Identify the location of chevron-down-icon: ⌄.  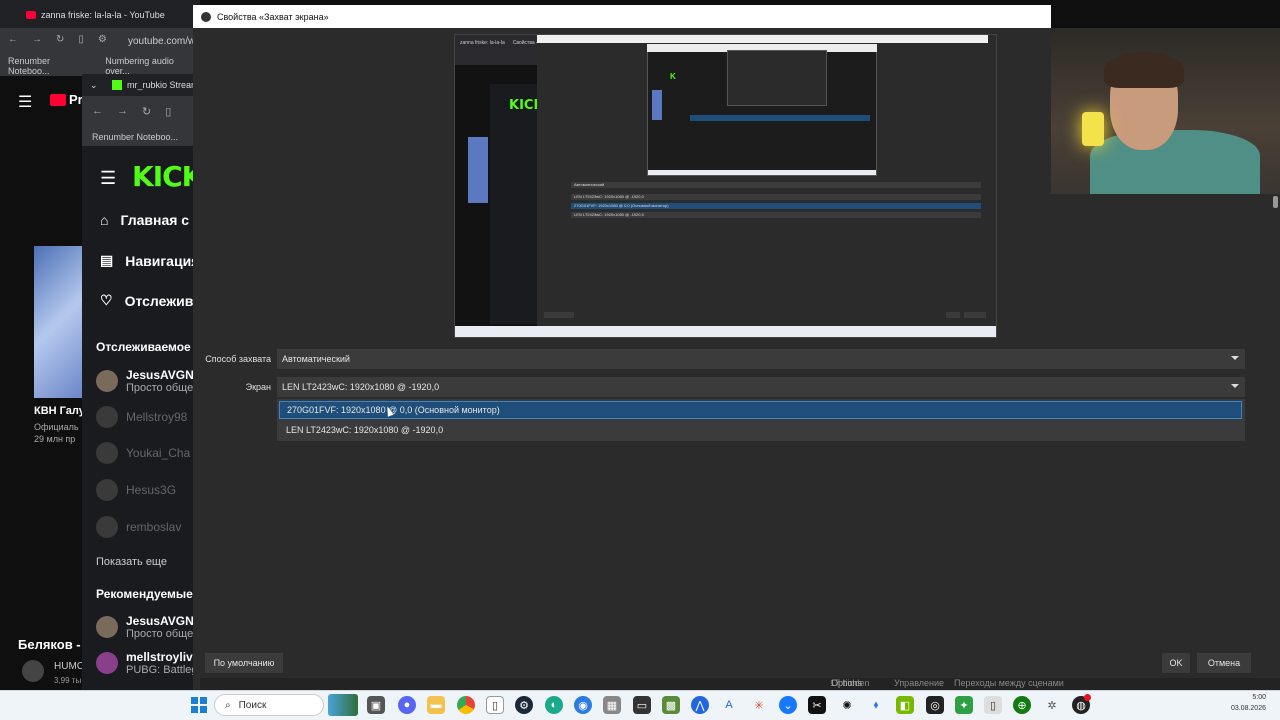
(94, 85).